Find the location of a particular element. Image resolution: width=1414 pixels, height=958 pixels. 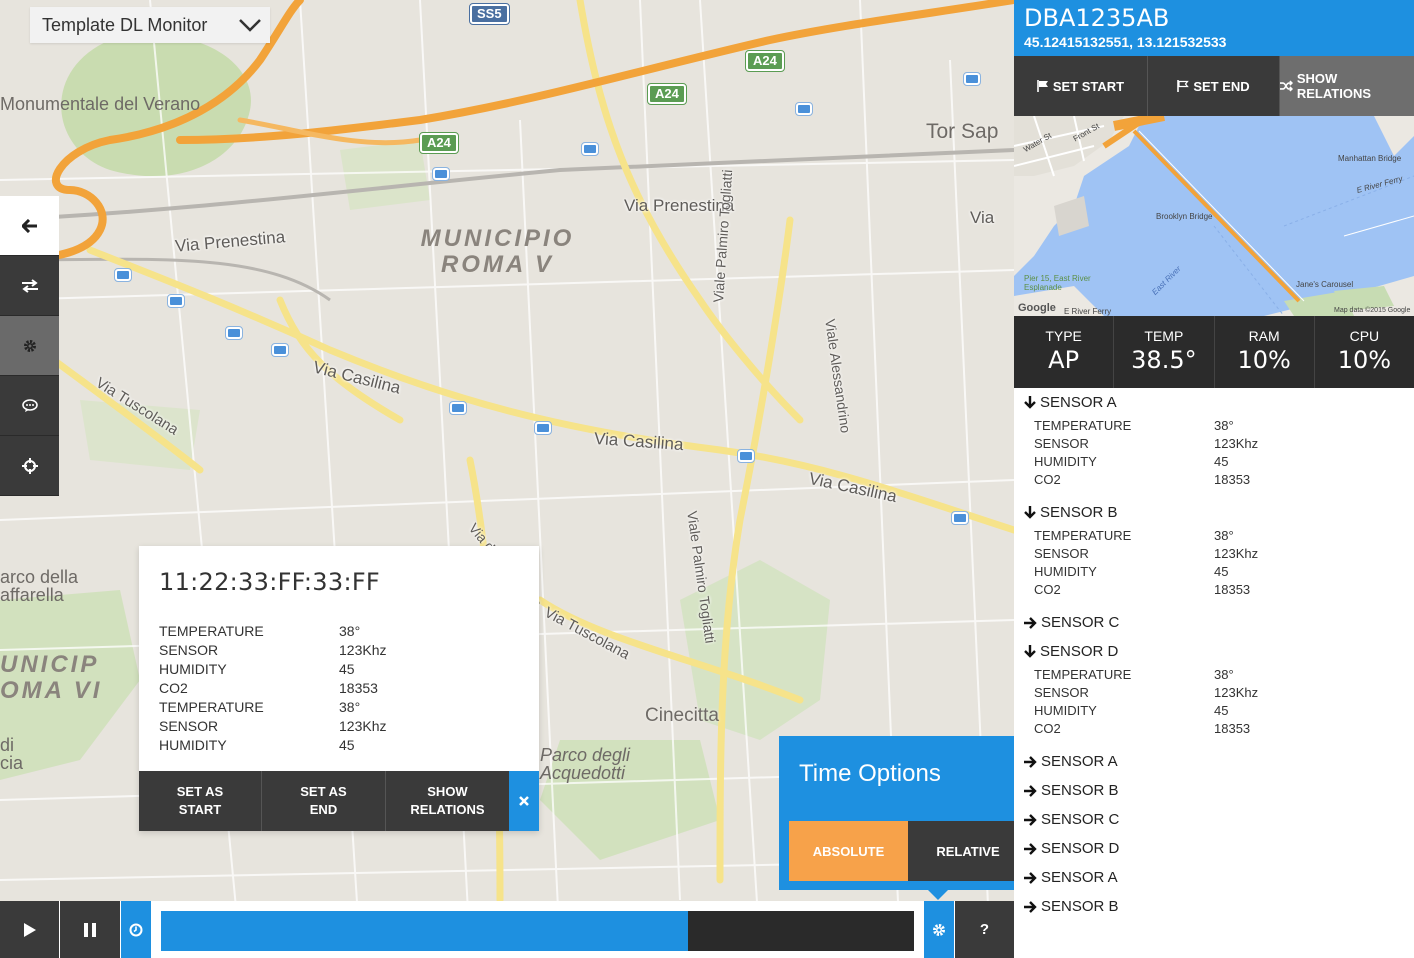

place-label-monumentale: Monumentale del Verano is located at coordinates (100, 104).